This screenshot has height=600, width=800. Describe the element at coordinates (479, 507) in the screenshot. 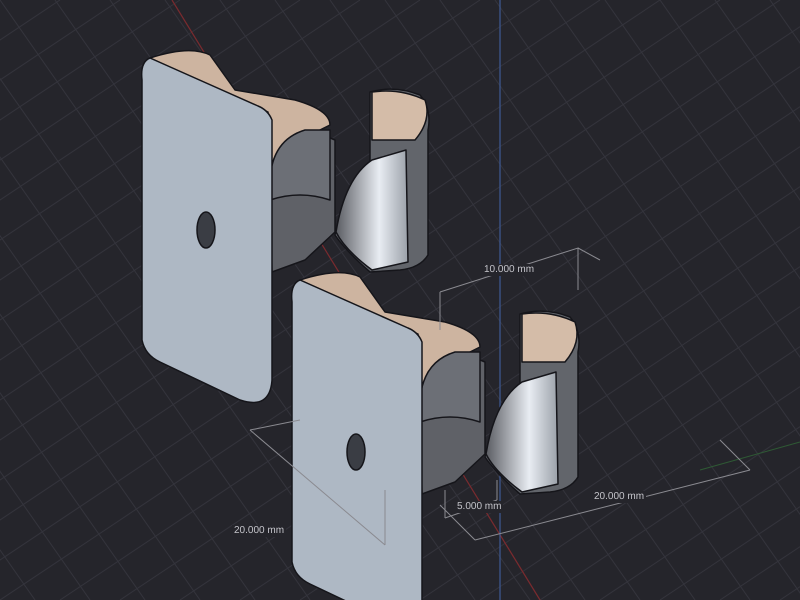

I see `dimension-label: 5.000 mm` at that location.